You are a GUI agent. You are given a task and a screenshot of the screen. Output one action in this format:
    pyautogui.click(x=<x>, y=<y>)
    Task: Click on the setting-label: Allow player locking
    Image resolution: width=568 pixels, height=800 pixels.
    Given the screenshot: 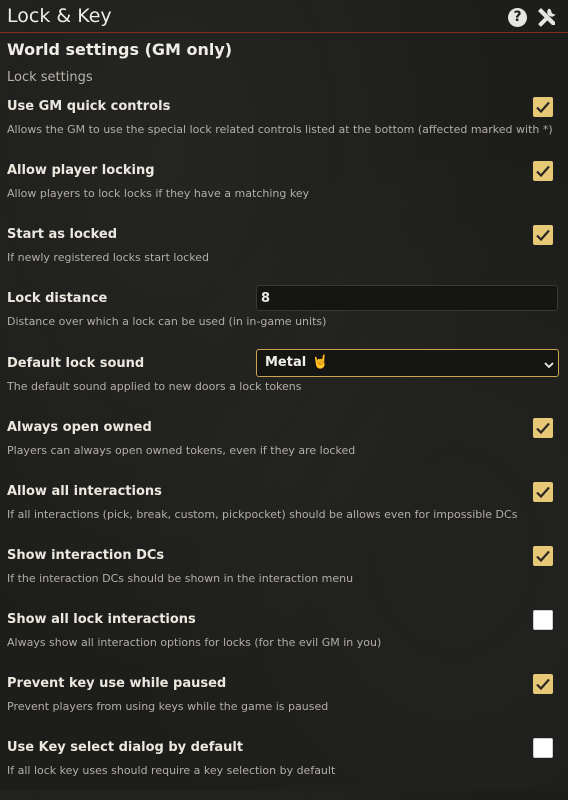 What is the action you would take?
    pyautogui.click(x=81, y=170)
    